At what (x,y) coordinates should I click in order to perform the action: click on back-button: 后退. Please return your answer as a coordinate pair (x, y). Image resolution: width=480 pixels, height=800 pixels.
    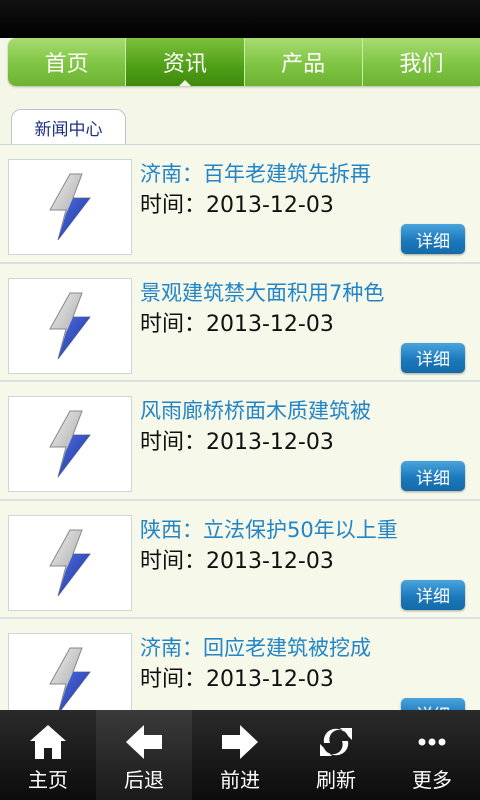
    Looking at the image, I should click on (144, 755).